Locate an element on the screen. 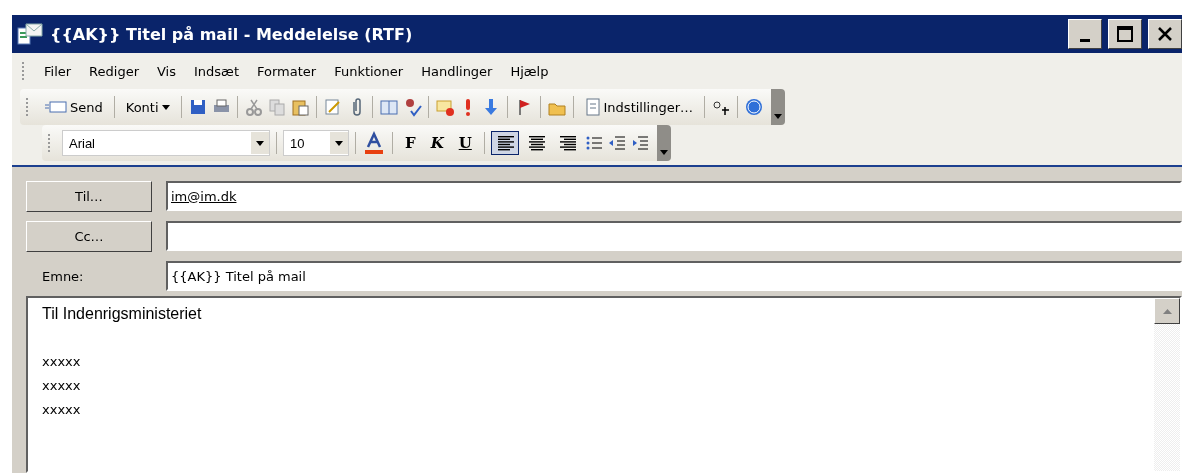 Image resolution: width=1182 pixels, height=473 pixels. subject-label: Emne: is located at coordinates (63, 276).